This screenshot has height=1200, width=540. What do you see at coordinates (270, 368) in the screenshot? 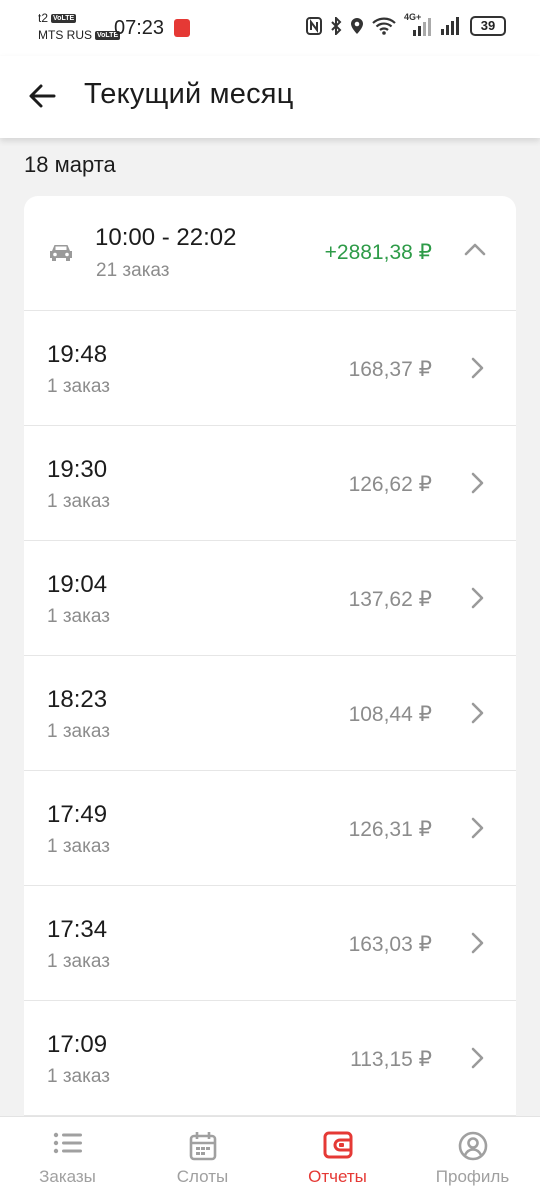
I see `order-row: 19:48 1 заказ 168,37 ₽` at bounding box center [270, 368].